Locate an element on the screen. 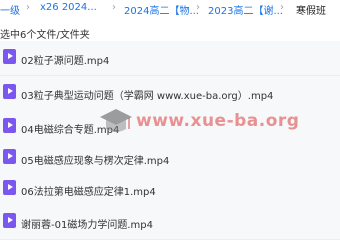  file-row: 02粒子源问题.mp4 is located at coordinates (170, 58).